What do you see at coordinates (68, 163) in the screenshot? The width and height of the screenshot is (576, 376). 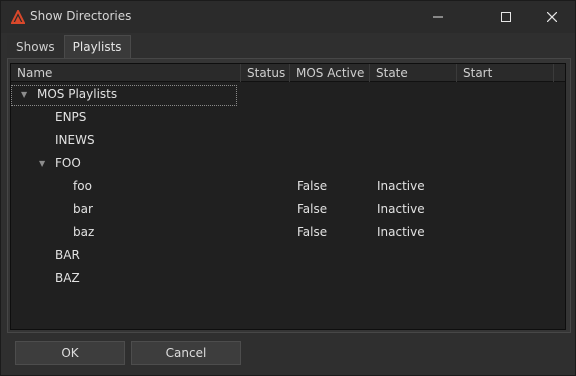 I see `tree-row-label: FOO` at bounding box center [68, 163].